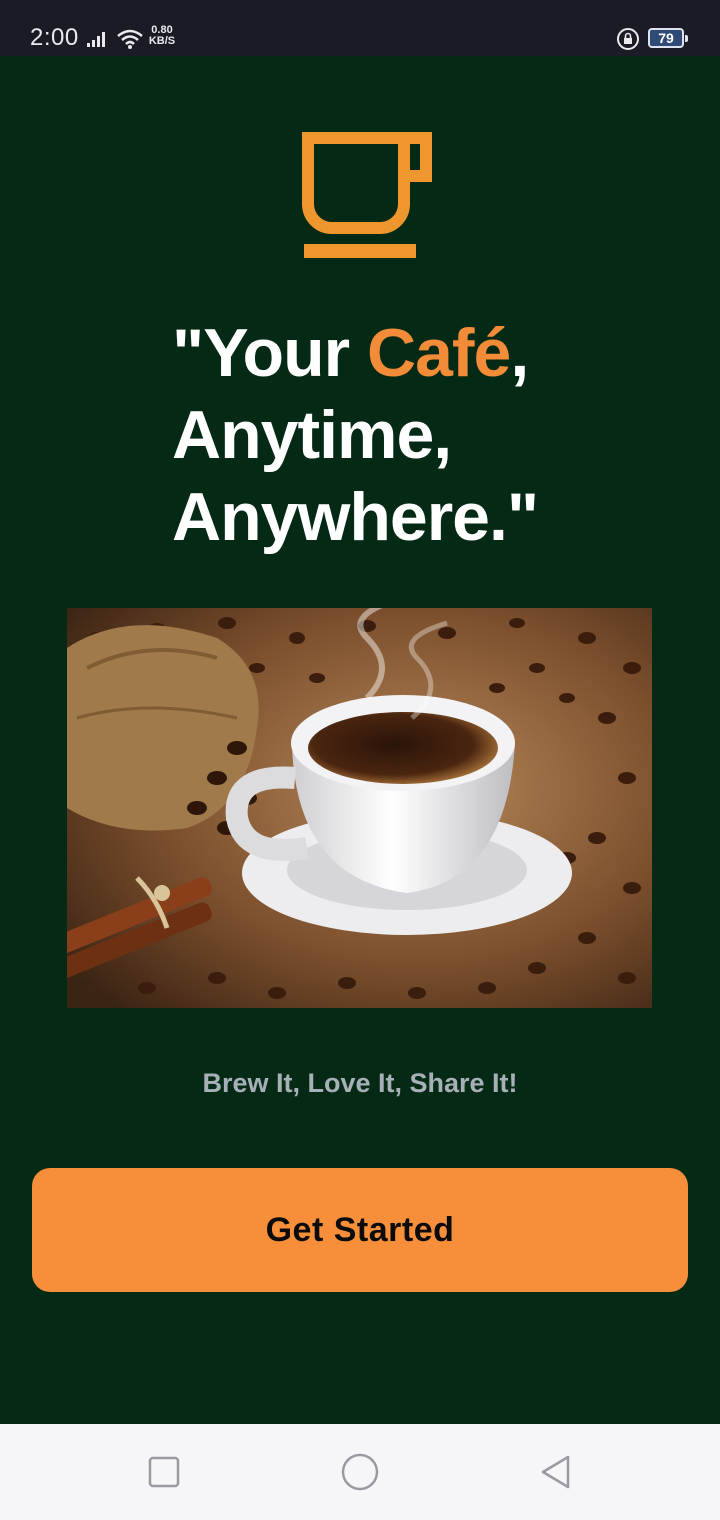  What do you see at coordinates (162, 41) in the screenshot?
I see `network-speed-unit: KB/S` at bounding box center [162, 41].